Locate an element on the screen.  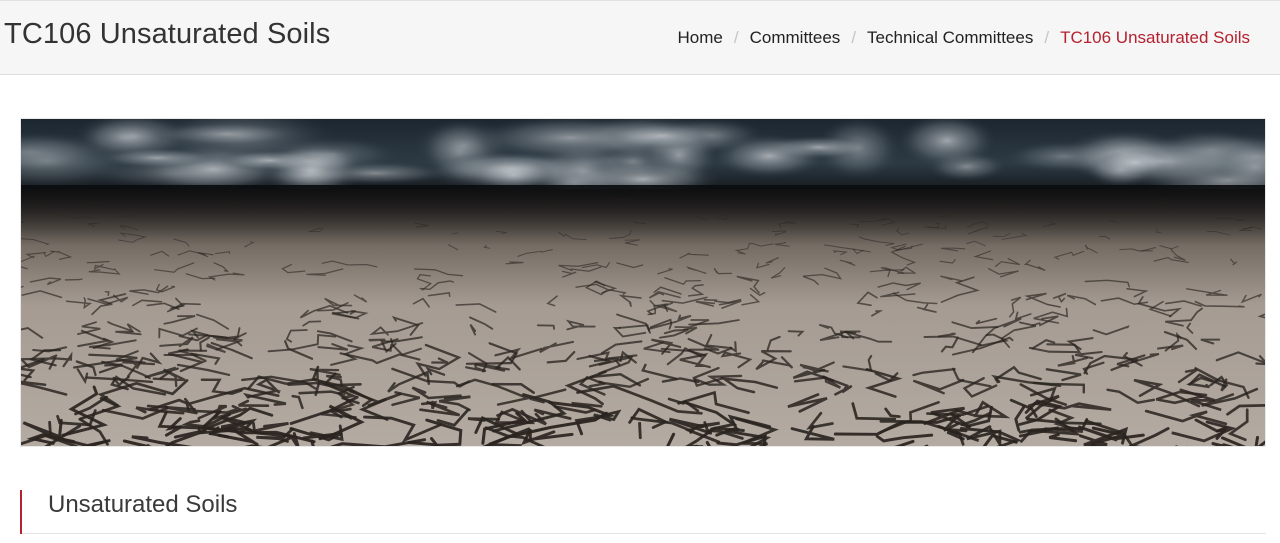
section-title: Unsaturated Soils is located at coordinates (143, 504).